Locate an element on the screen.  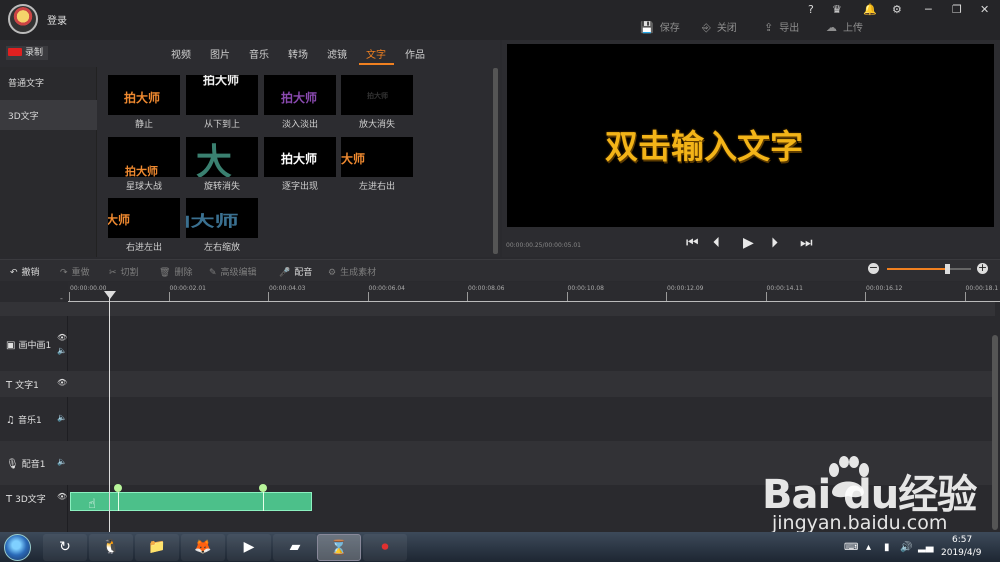
tab-text: 文字 is located at coordinates (376, 53).